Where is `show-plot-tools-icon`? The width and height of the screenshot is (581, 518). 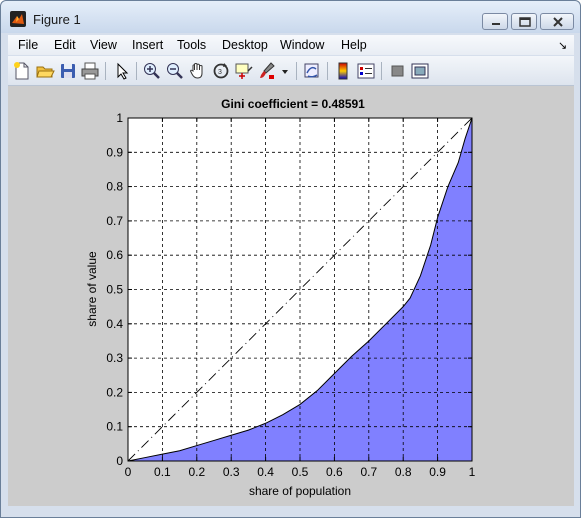 show-plot-tools-icon is located at coordinates (420, 71).